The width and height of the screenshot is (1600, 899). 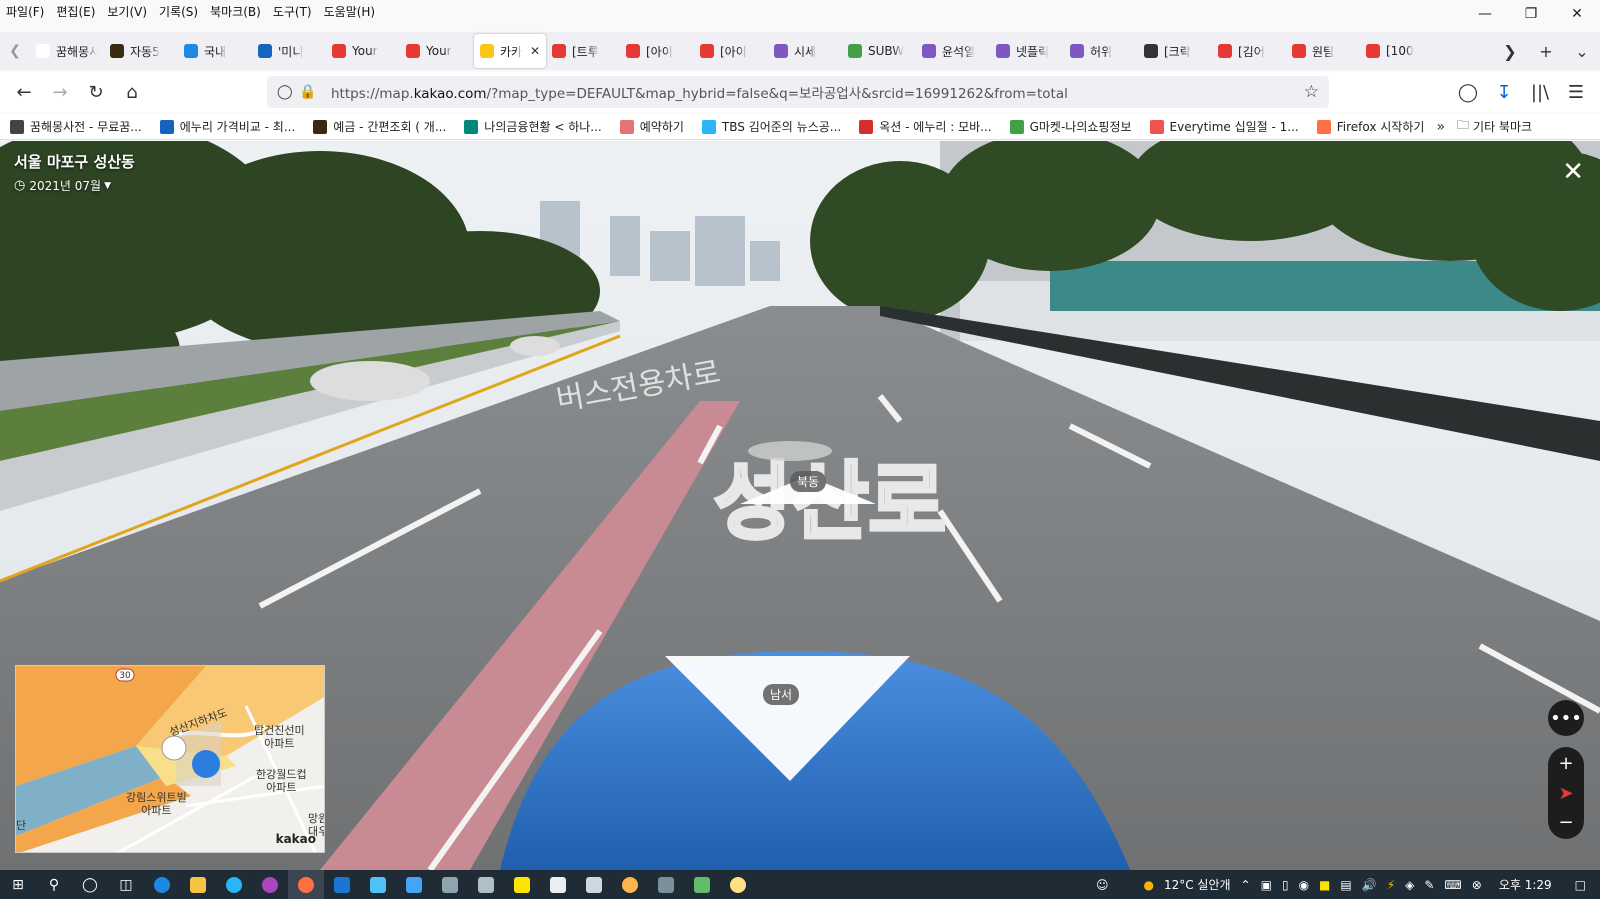 What do you see at coordinates (1197, 884) in the screenshot?
I see `weather-text: 12°C 실안개` at bounding box center [1197, 884].